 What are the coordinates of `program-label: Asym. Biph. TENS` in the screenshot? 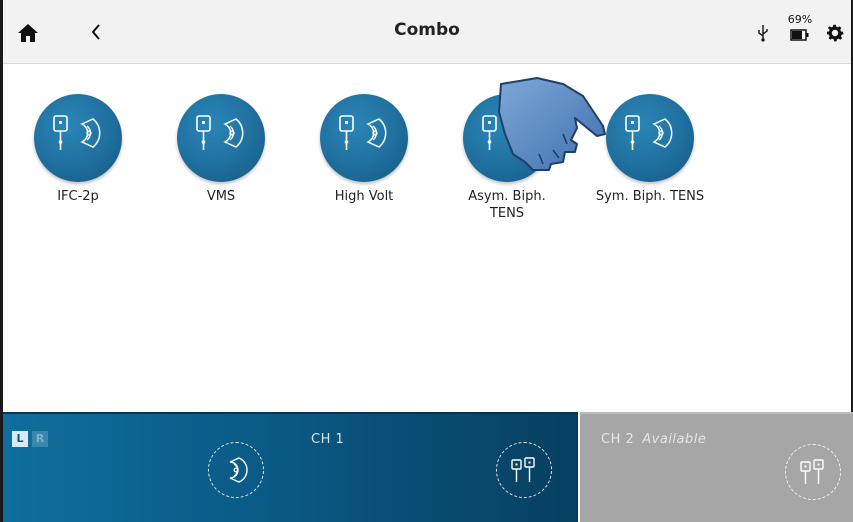 It's located at (507, 205).